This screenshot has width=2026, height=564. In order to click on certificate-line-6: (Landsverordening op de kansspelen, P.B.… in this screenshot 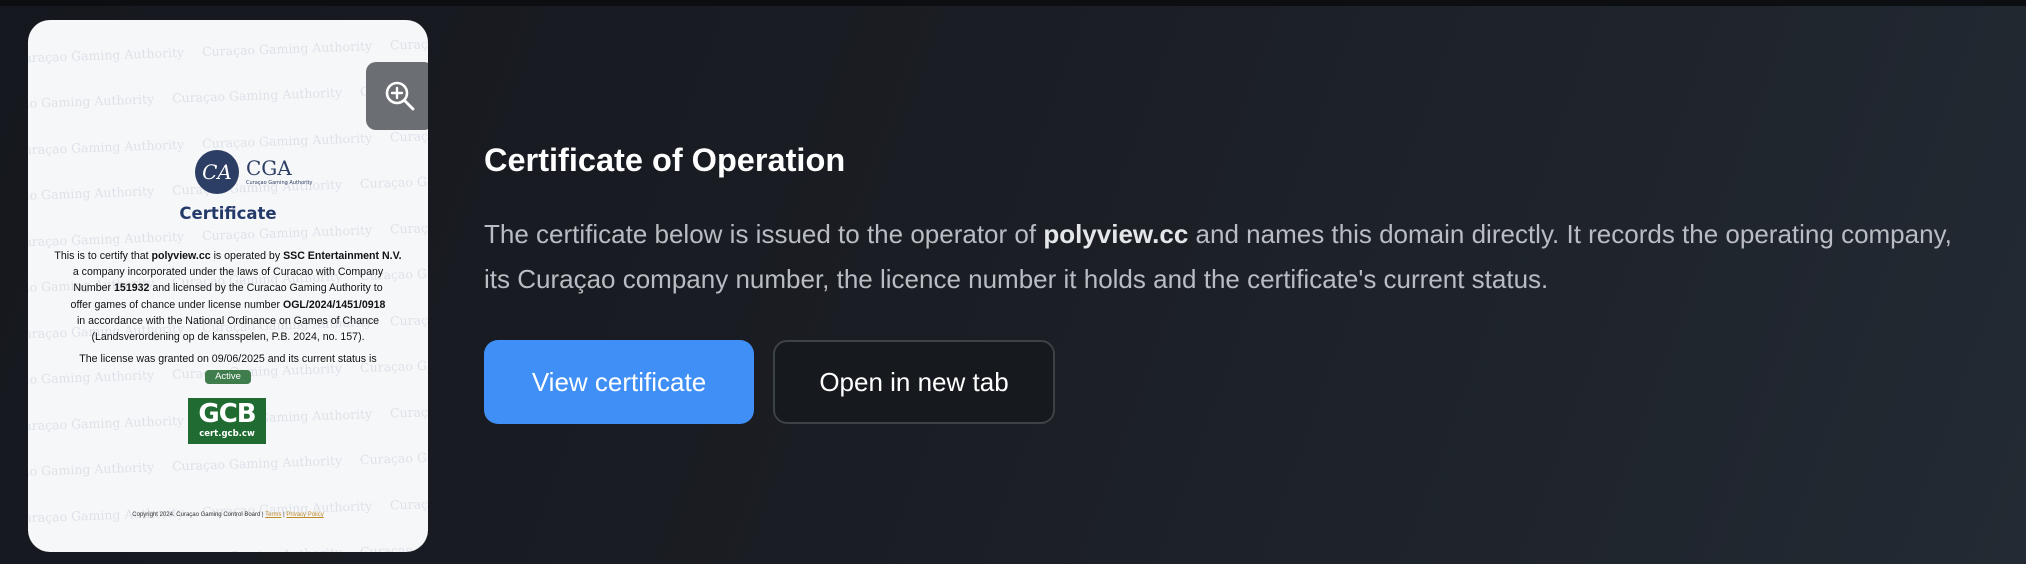, I will do `click(228, 337)`.